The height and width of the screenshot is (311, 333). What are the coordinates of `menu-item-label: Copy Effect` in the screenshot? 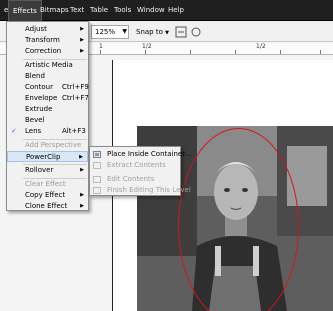 It's located at (45, 195).